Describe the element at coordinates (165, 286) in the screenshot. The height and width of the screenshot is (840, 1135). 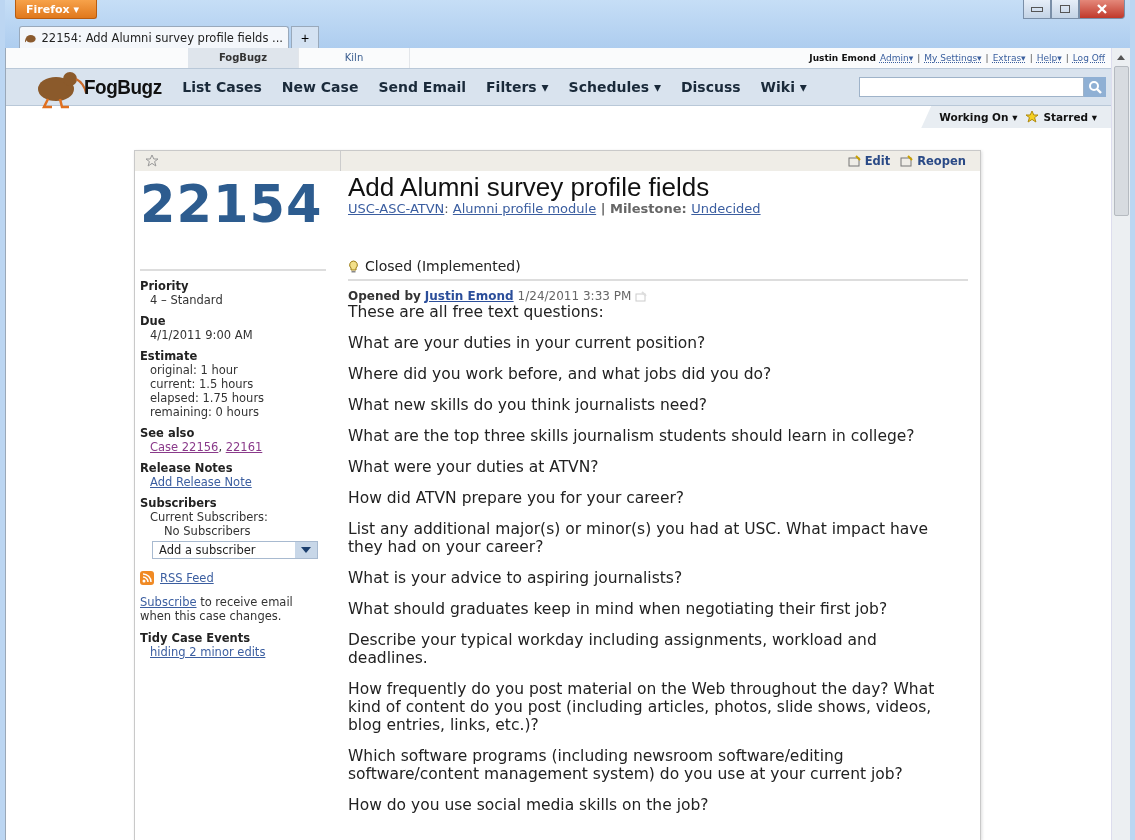
I see `section-heading: Priority` at that location.